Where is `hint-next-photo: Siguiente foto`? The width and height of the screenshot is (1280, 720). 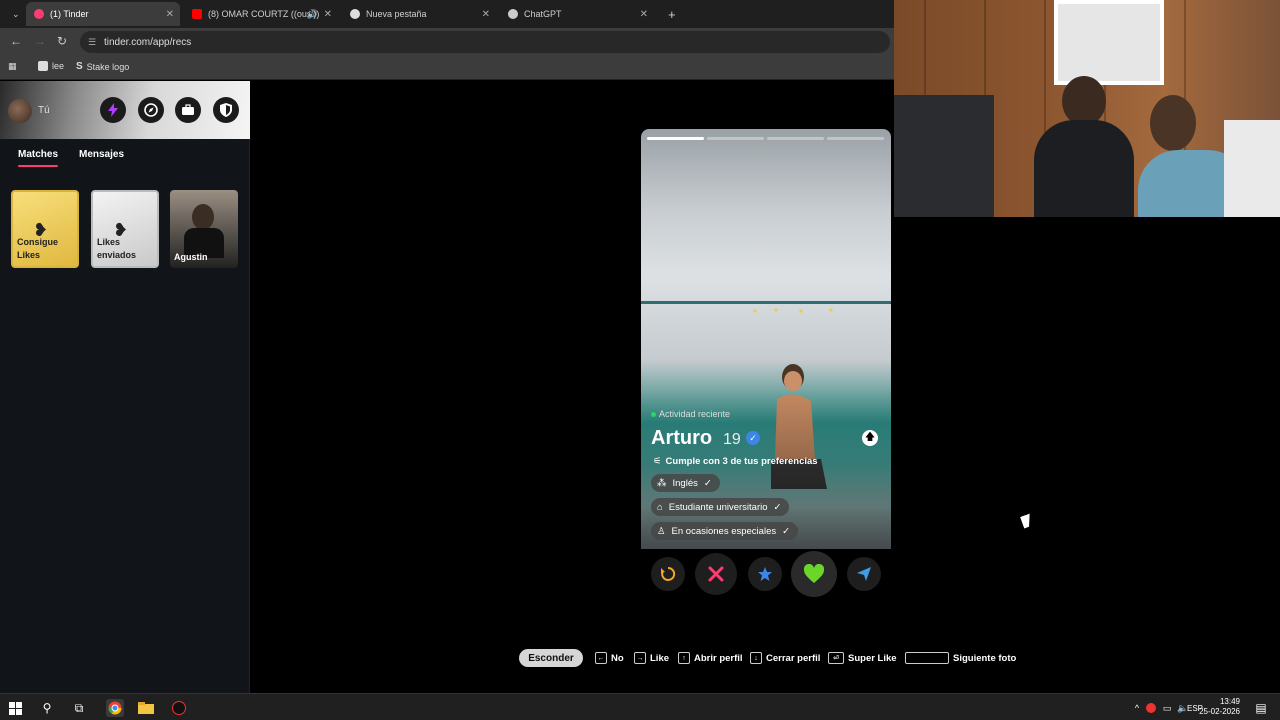 hint-next-photo: Siguiente foto is located at coordinates (960, 658).